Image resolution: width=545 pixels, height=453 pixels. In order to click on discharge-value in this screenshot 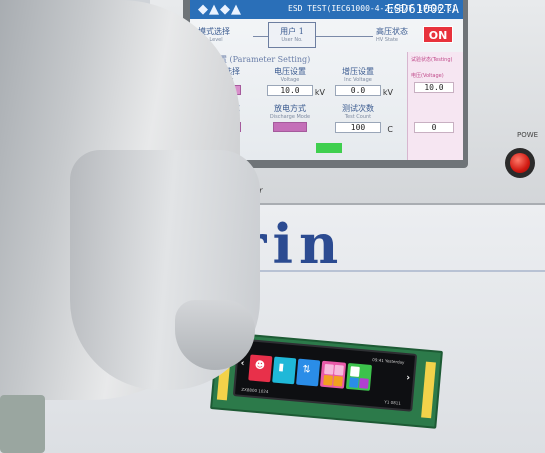, I will do `click(290, 127)`.